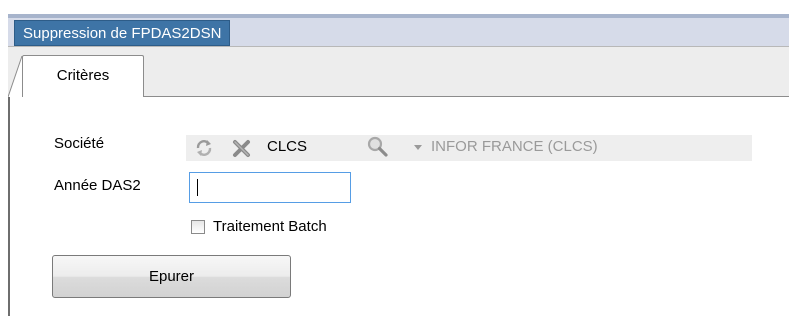  What do you see at coordinates (394, 7) in the screenshot?
I see `top-strip` at bounding box center [394, 7].